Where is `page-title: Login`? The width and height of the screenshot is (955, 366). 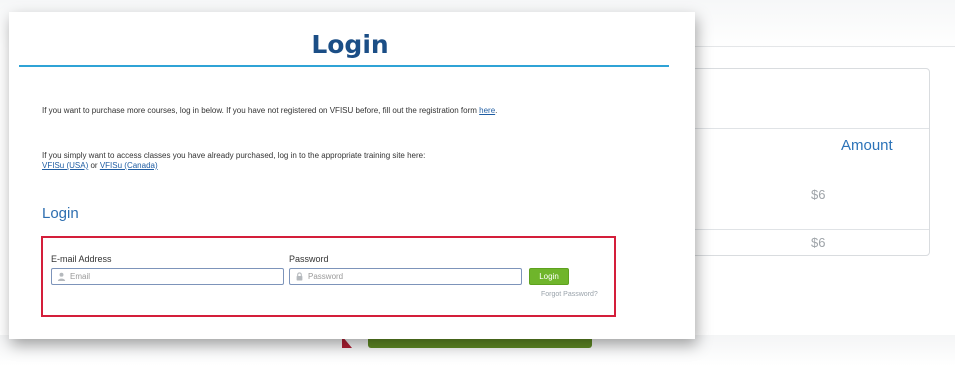
page-title: Login is located at coordinates (350, 44).